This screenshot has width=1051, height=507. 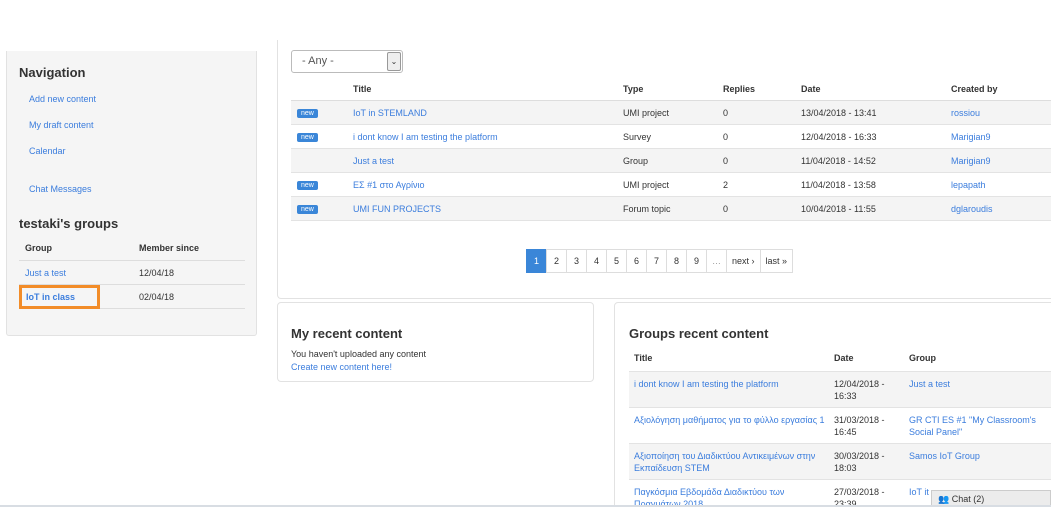 I want to click on groups-recent-header: Title Date Group, so click(x=840, y=359).